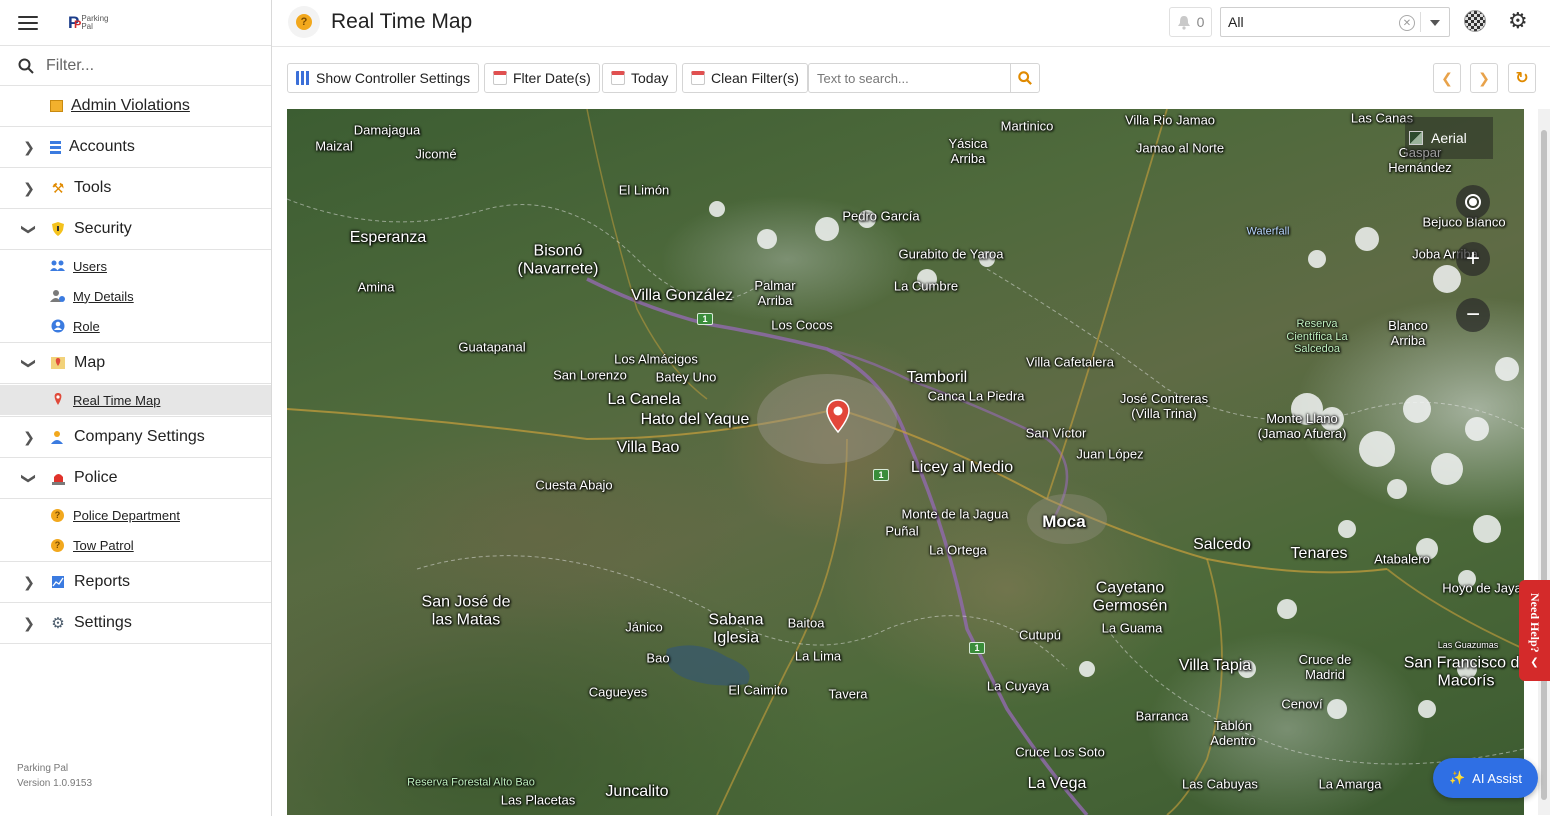  Describe the element at coordinates (1473, 202) in the screenshot. I see `locate-icon` at that location.